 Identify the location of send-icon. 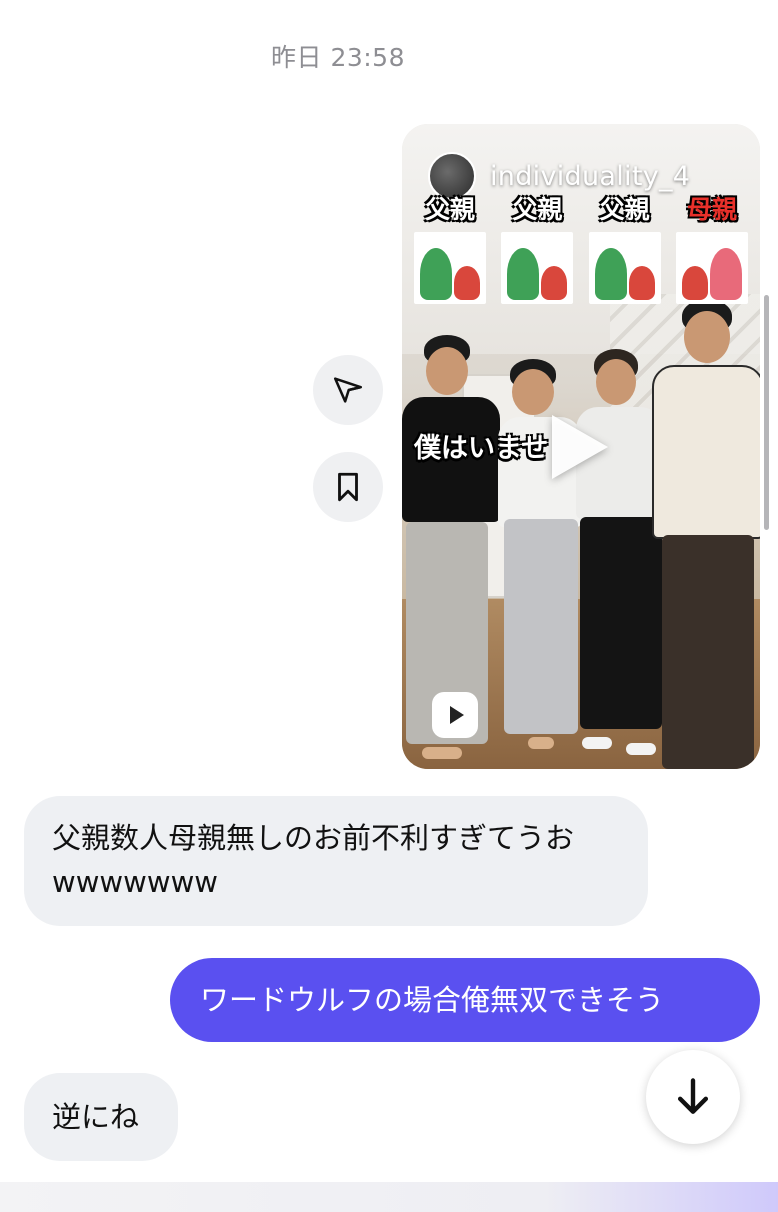
(348, 390).